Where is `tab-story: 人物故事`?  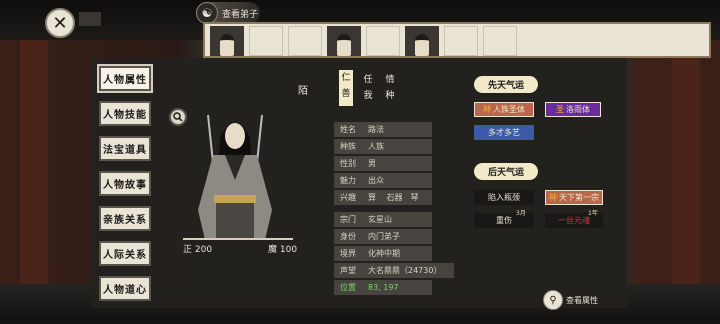 tab-story: 人物故事 is located at coordinates (125, 183).